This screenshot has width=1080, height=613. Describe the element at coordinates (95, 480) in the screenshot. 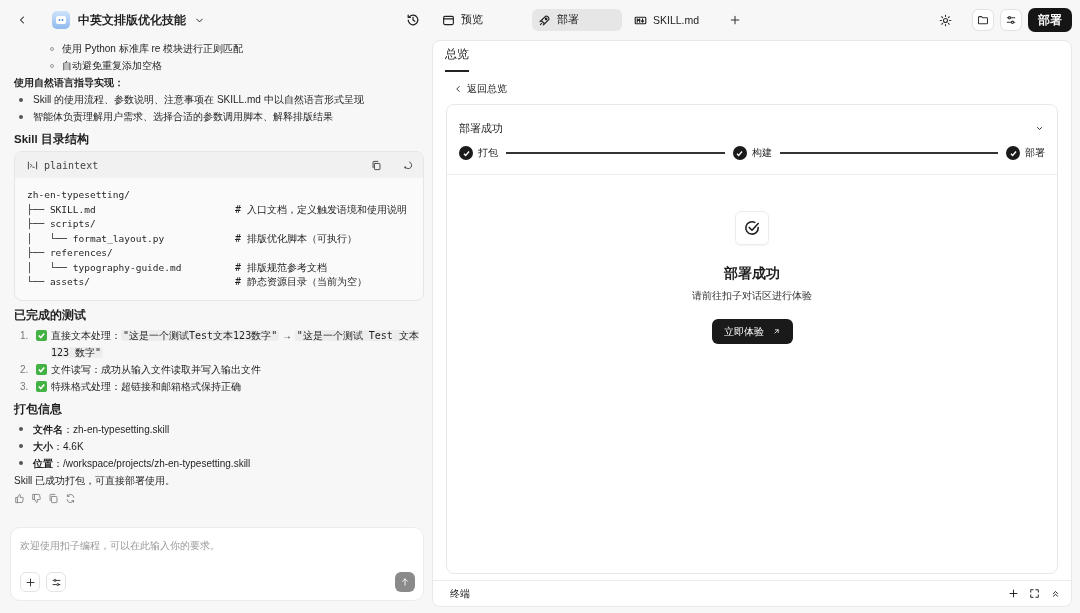

I see `message-text: Skill 已成功打包，可直接部署使用。` at that location.